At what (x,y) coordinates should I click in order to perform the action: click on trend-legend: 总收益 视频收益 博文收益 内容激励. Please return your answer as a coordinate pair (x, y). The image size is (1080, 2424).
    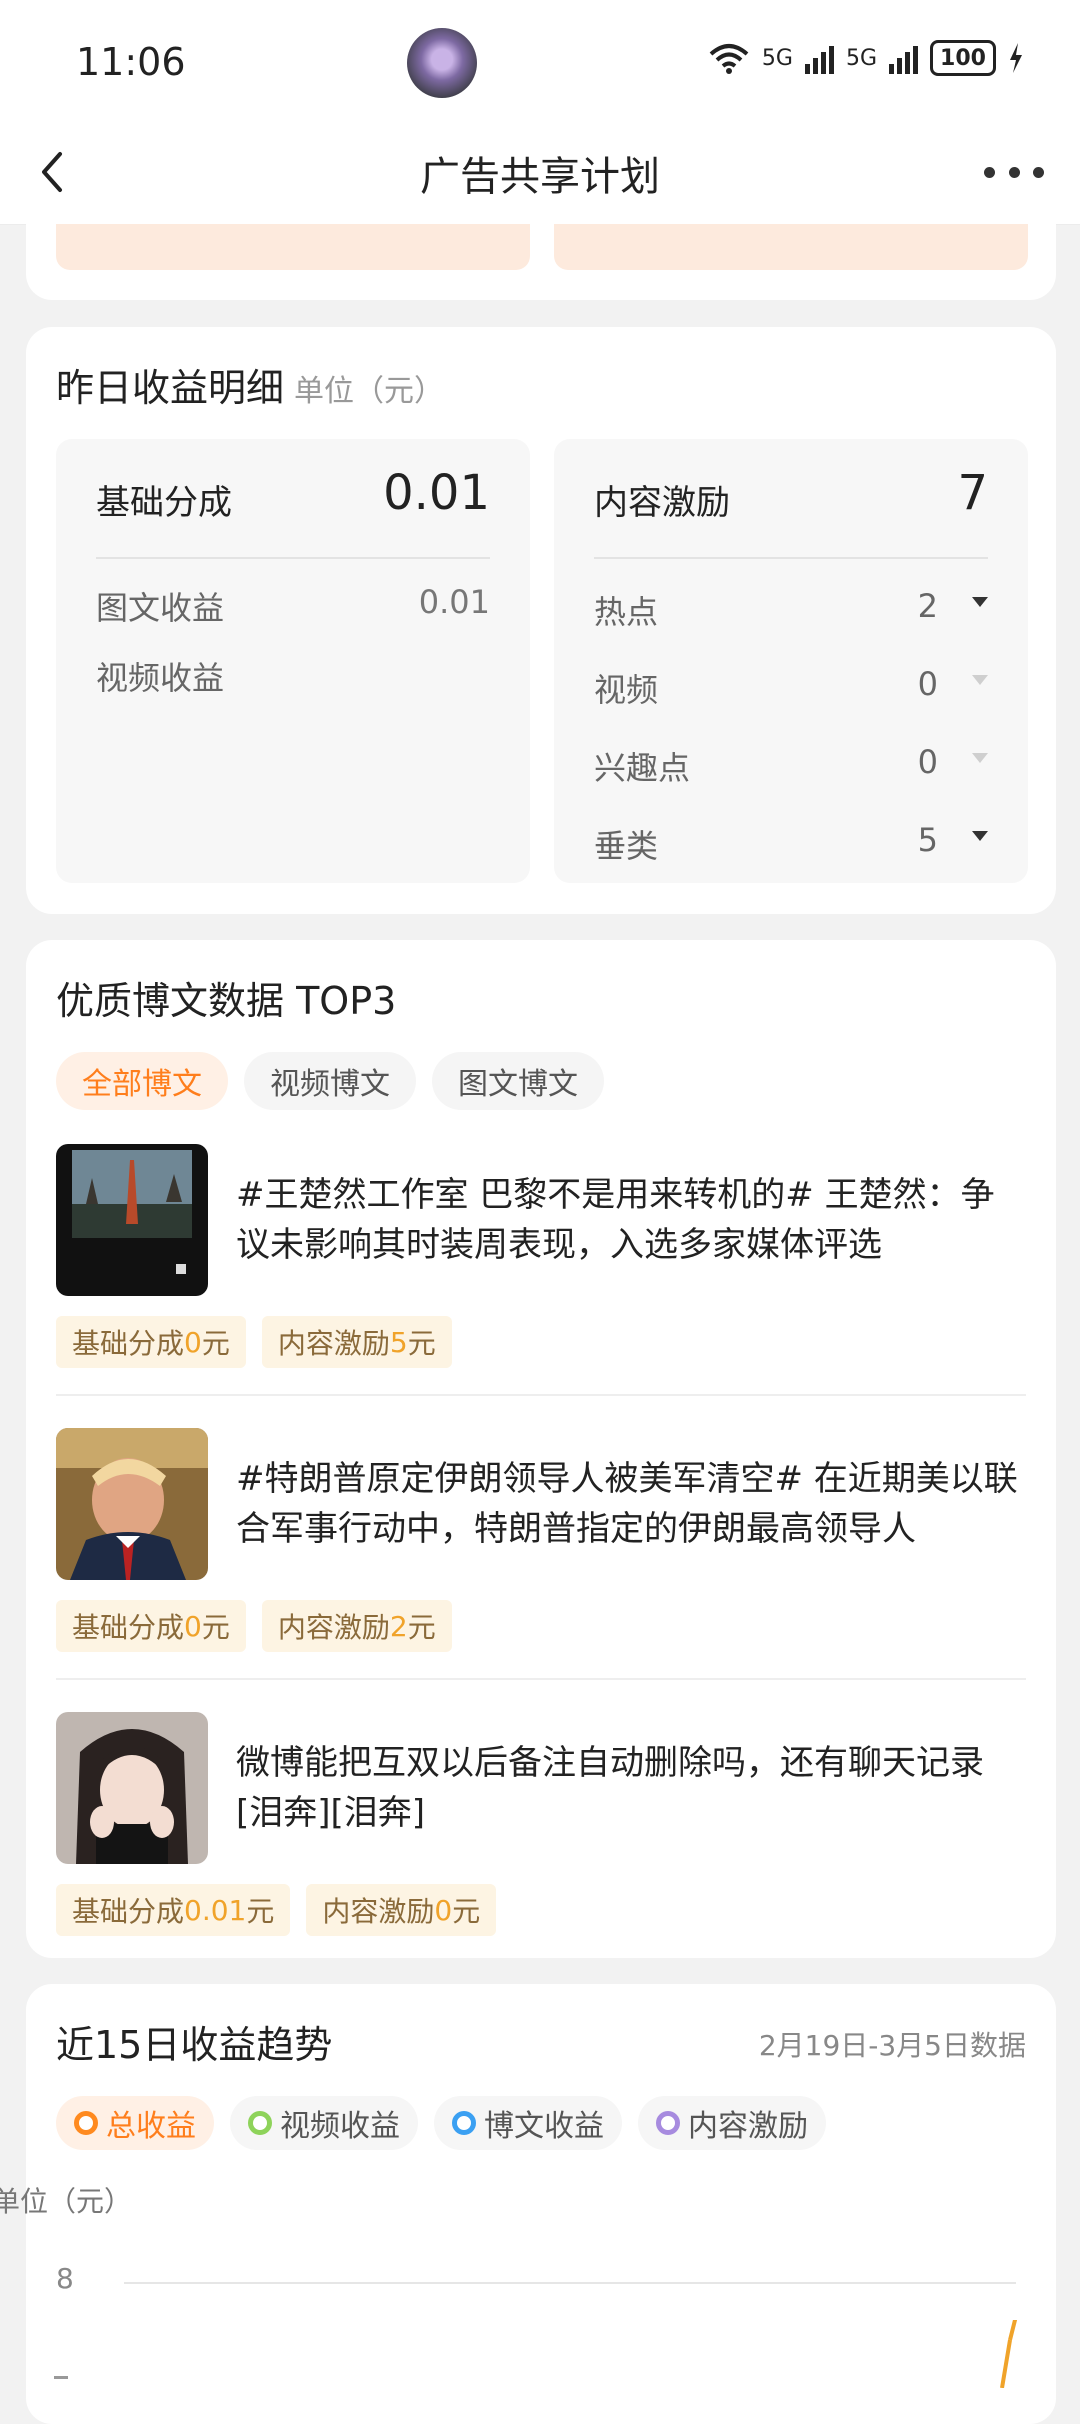
    Looking at the image, I should click on (441, 2123).